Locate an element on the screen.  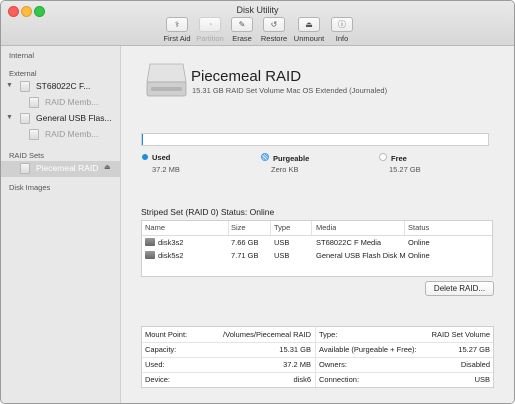
column-header-media: Media is located at coordinates (326, 227).